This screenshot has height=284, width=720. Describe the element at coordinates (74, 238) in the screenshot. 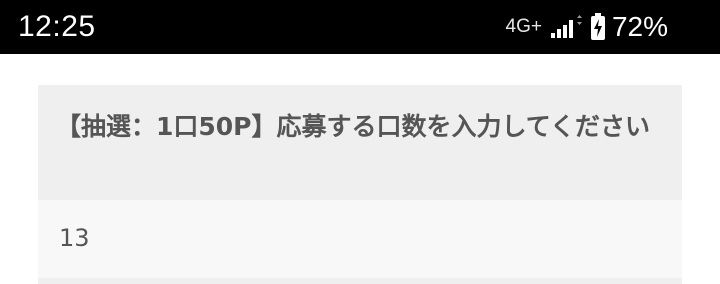

I see `quantity-value: 13` at that location.